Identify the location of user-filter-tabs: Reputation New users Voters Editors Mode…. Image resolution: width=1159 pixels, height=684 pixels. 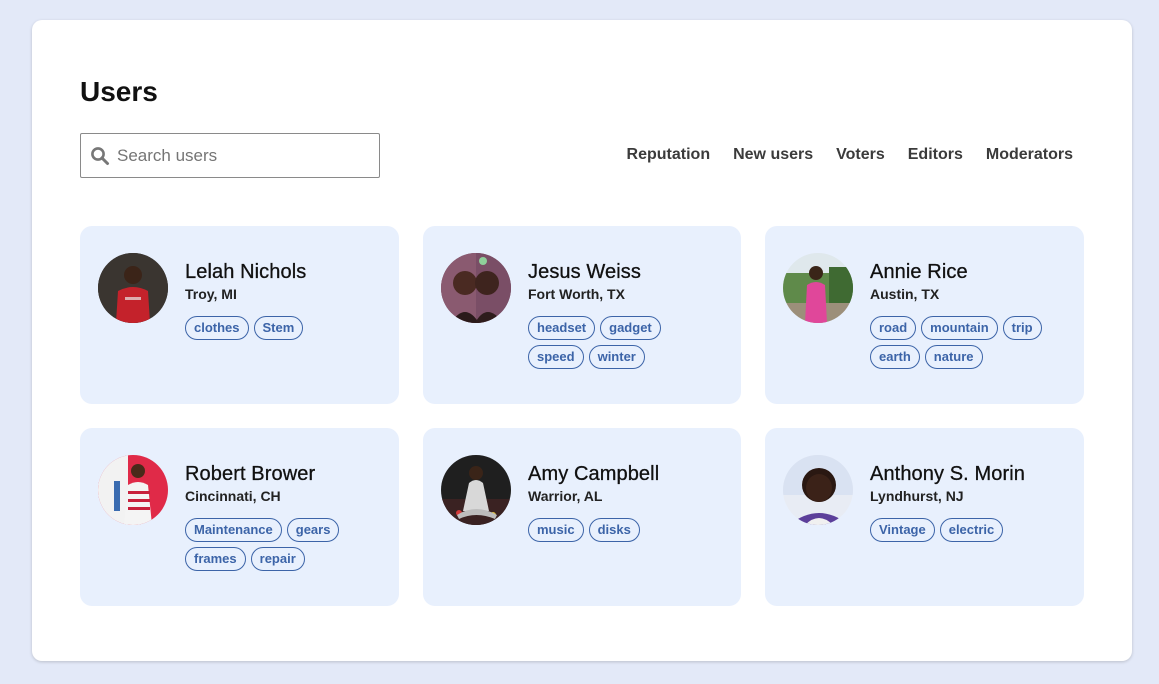
(850, 155).